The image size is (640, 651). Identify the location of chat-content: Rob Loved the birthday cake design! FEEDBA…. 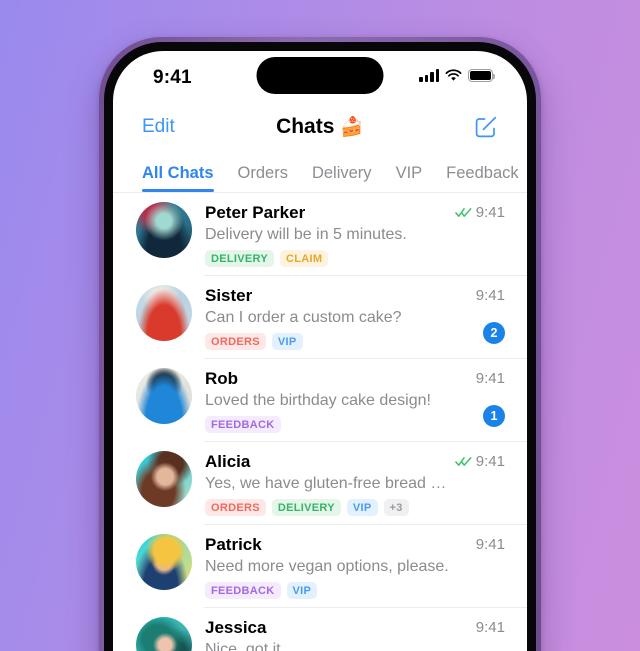
(337, 400).